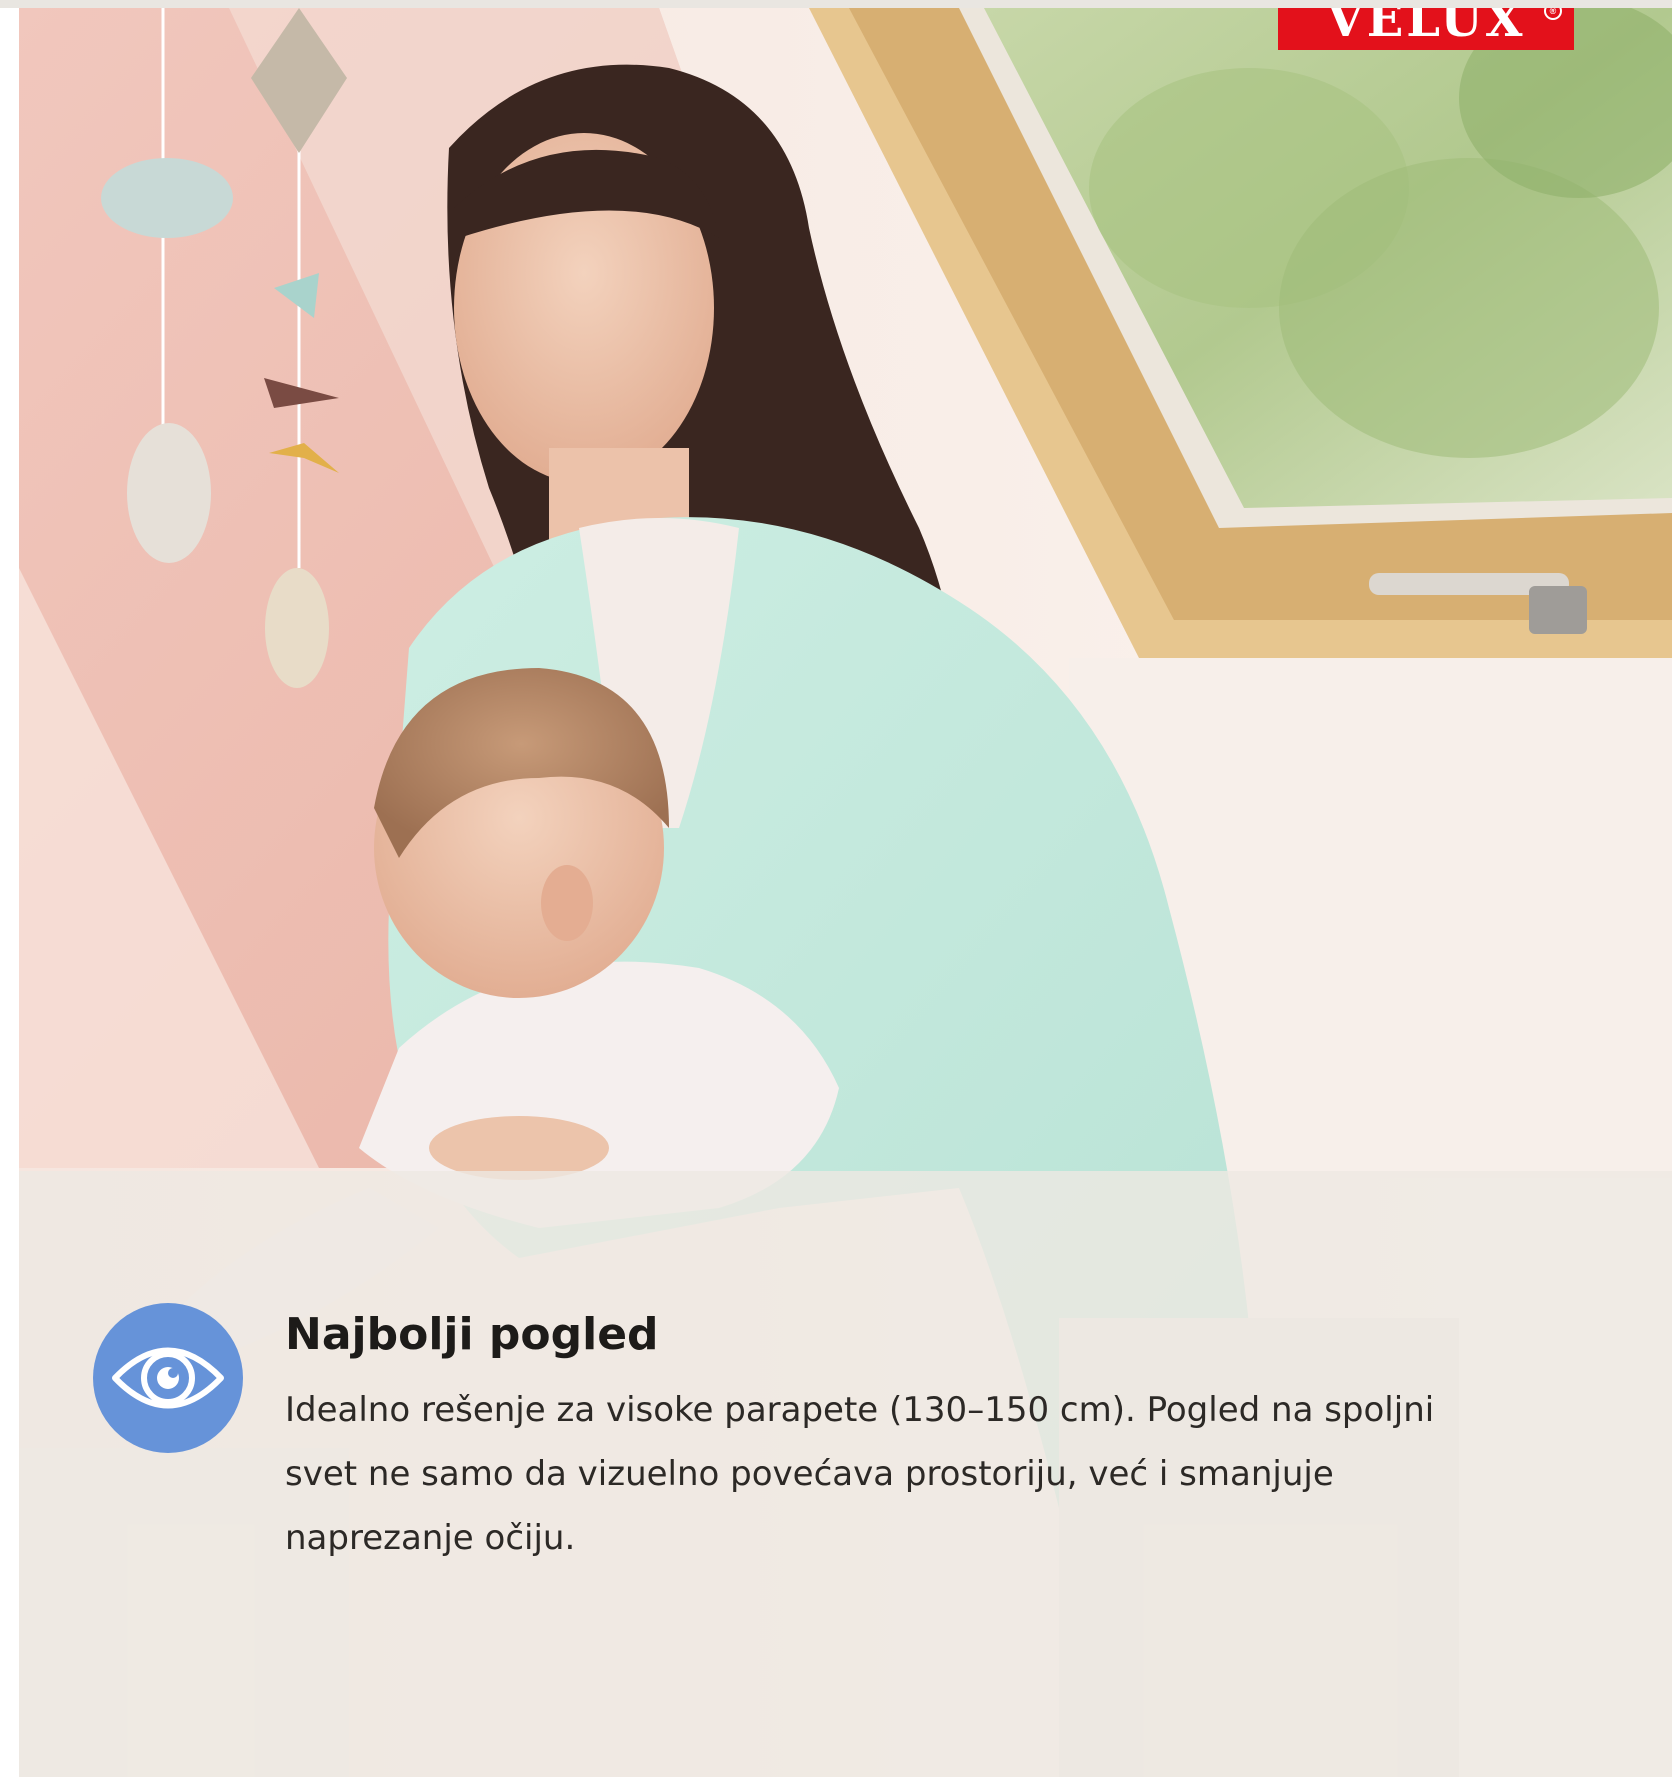  I want to click on logo-wordmark: VELUX, so click(1426, 28).